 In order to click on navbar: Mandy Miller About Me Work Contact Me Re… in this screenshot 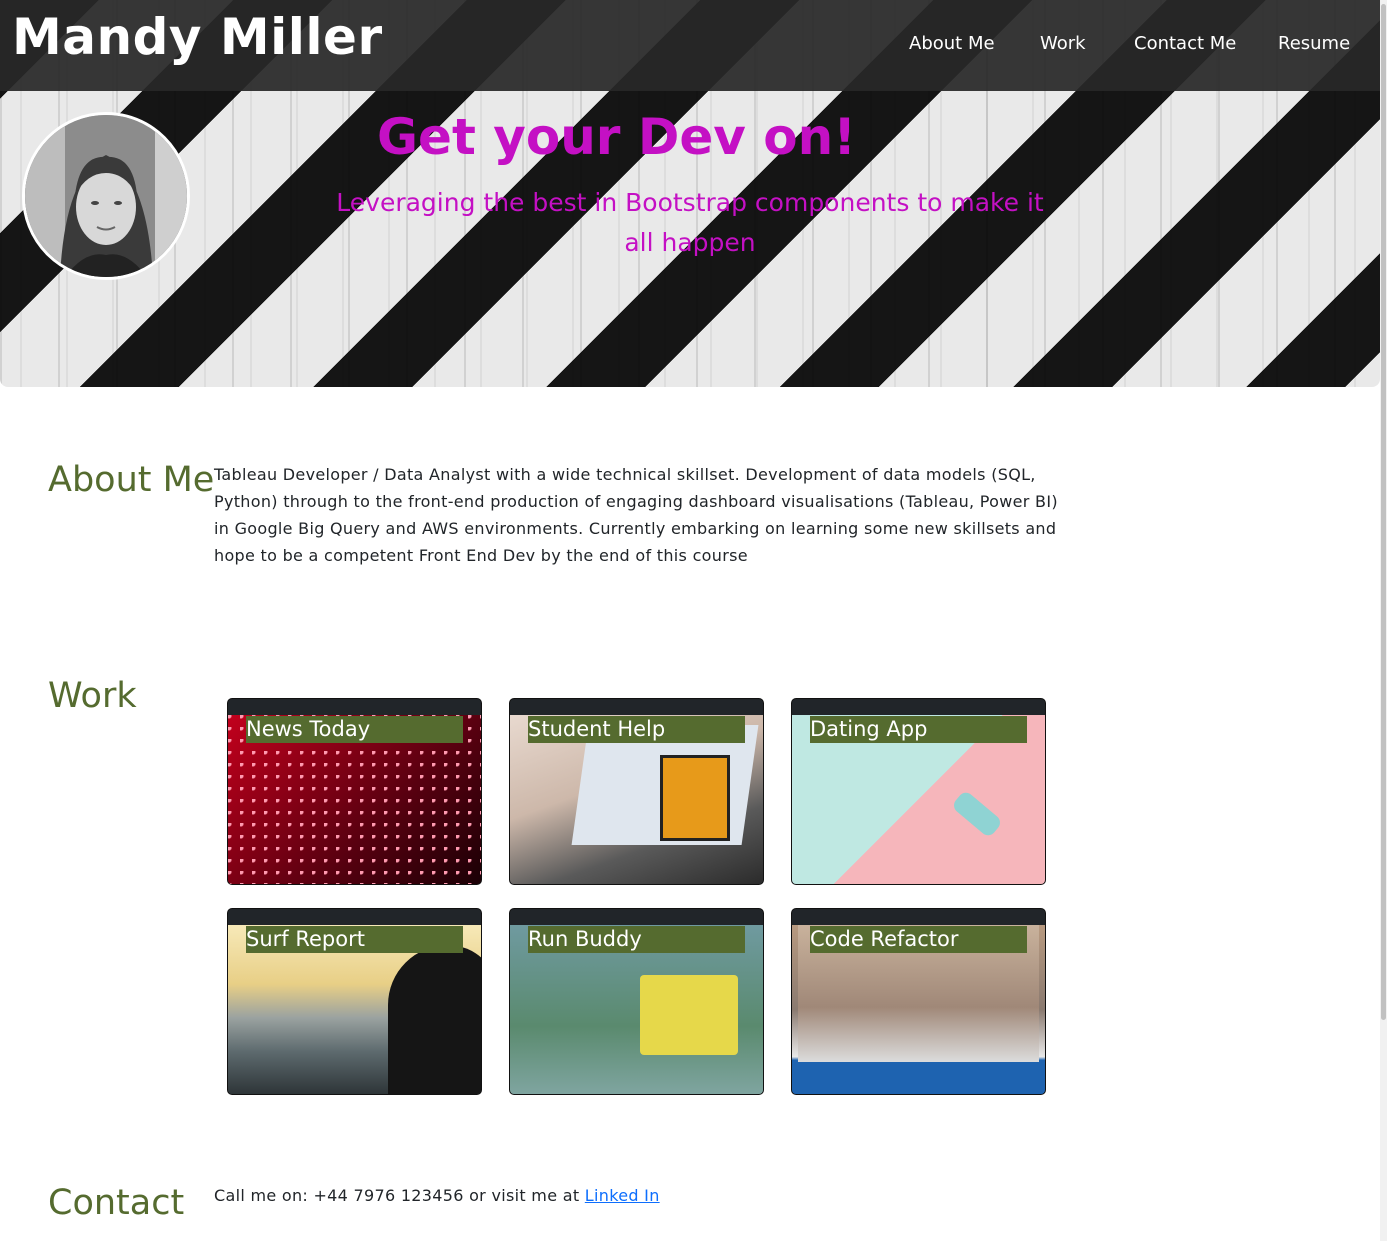, I will do `click(690, 45)`.